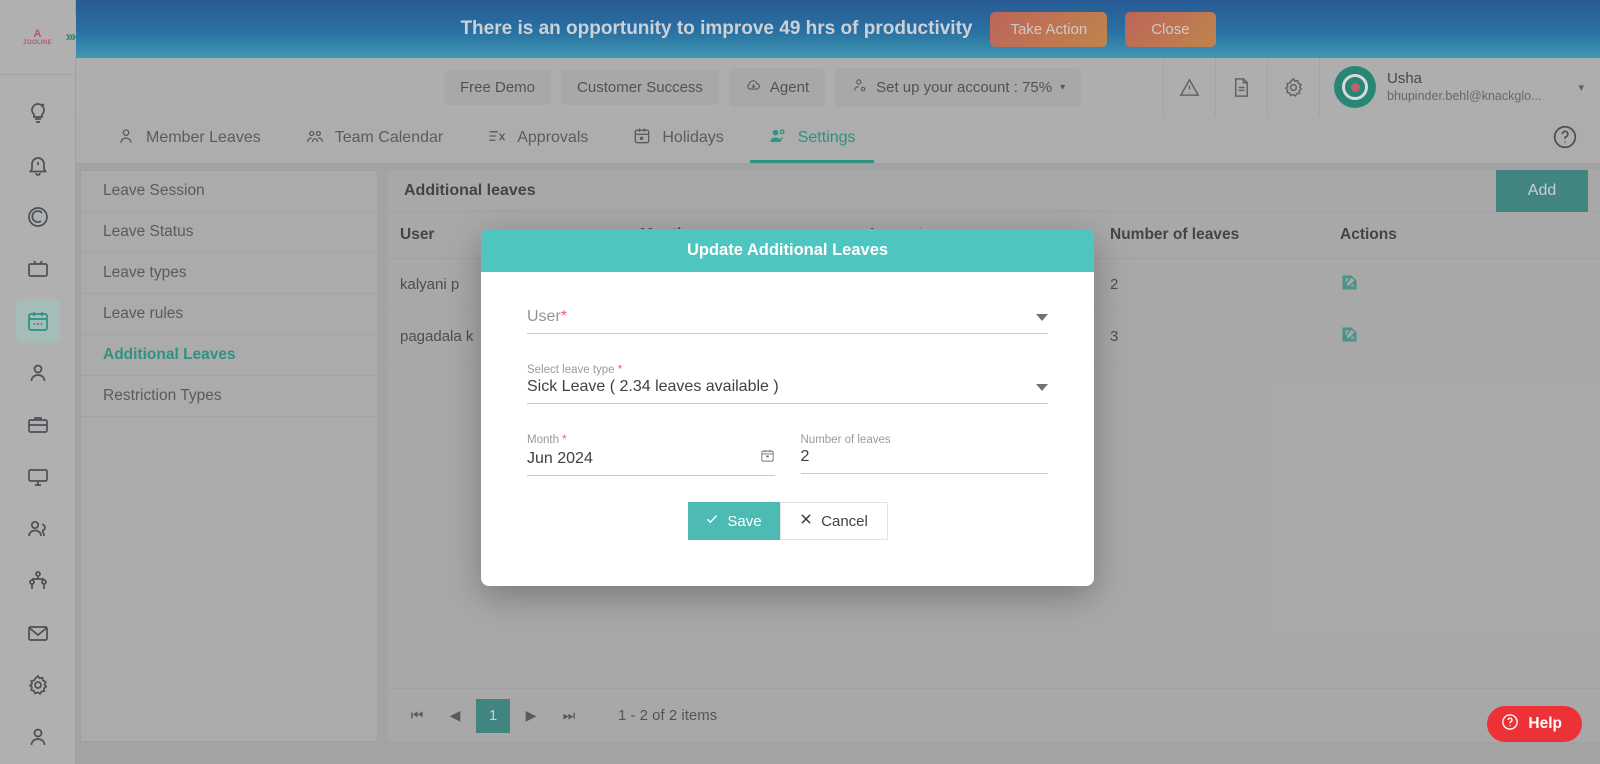 The height and width of the screenshot is (764, 1600). What do you see at coordinates (547, 440) in the screenshot?
I see `month-label: Month *` at bounding box center [547, 440].